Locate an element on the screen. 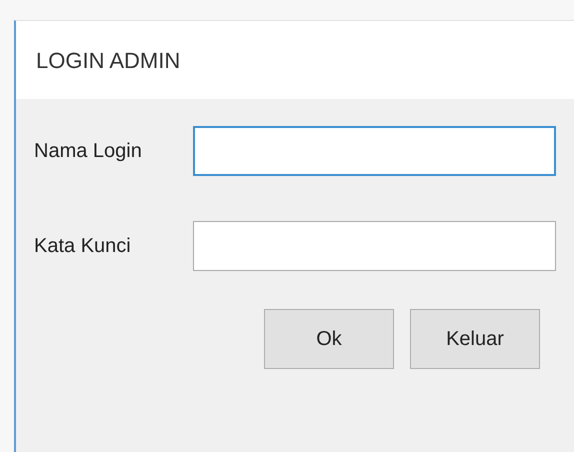  field-label: Nama Login is located at coordinates (88, 151).